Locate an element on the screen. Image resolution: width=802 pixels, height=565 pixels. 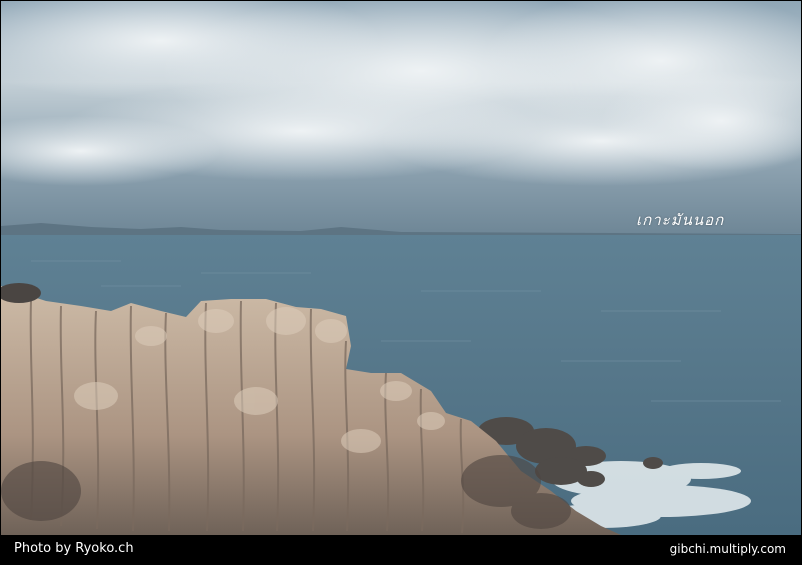
location-caption: เกาะมันนอก is located at coordinates (680, 220).